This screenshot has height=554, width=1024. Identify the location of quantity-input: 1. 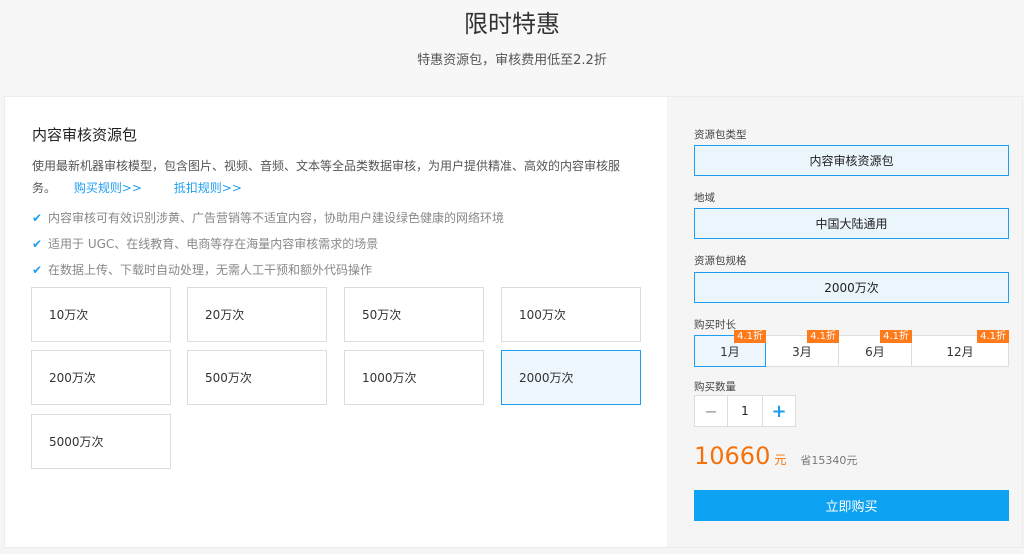
(745, 411).